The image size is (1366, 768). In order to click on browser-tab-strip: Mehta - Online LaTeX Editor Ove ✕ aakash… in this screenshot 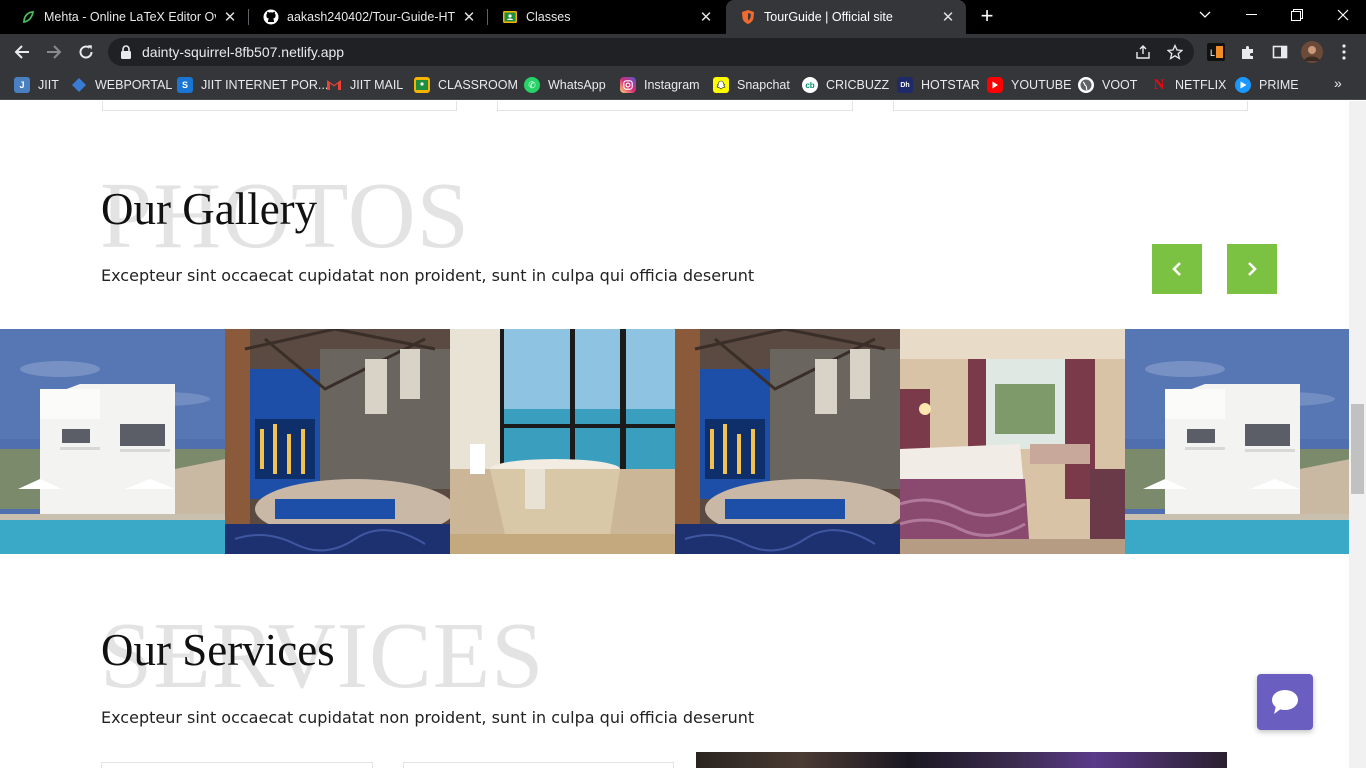, I will do `click(683, 17)`.